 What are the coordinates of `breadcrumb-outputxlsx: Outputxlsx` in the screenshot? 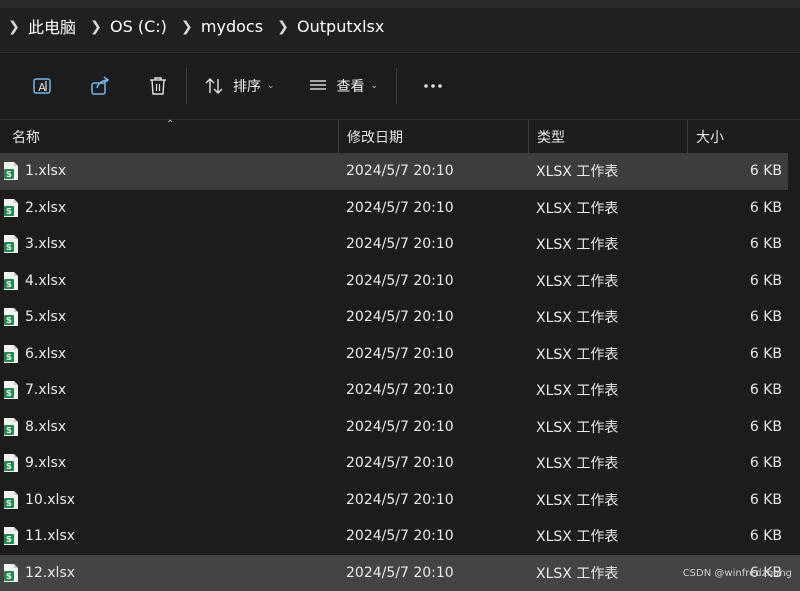 It's located at (340, 26).